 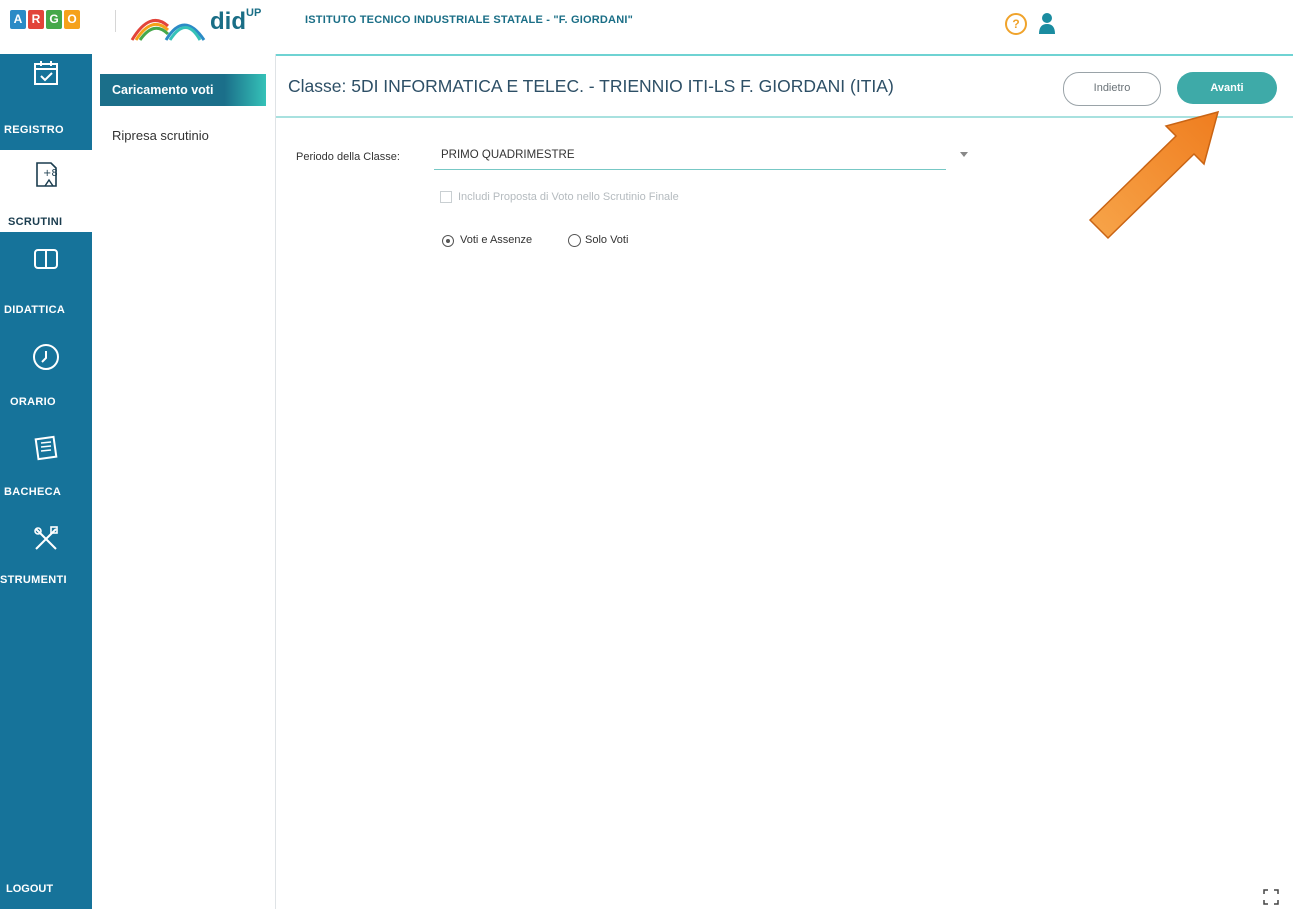 What do you see at coordinates (1016, 24) in the screenshot?
I see `help-icon: ?` at bounding box center [1016, 24].